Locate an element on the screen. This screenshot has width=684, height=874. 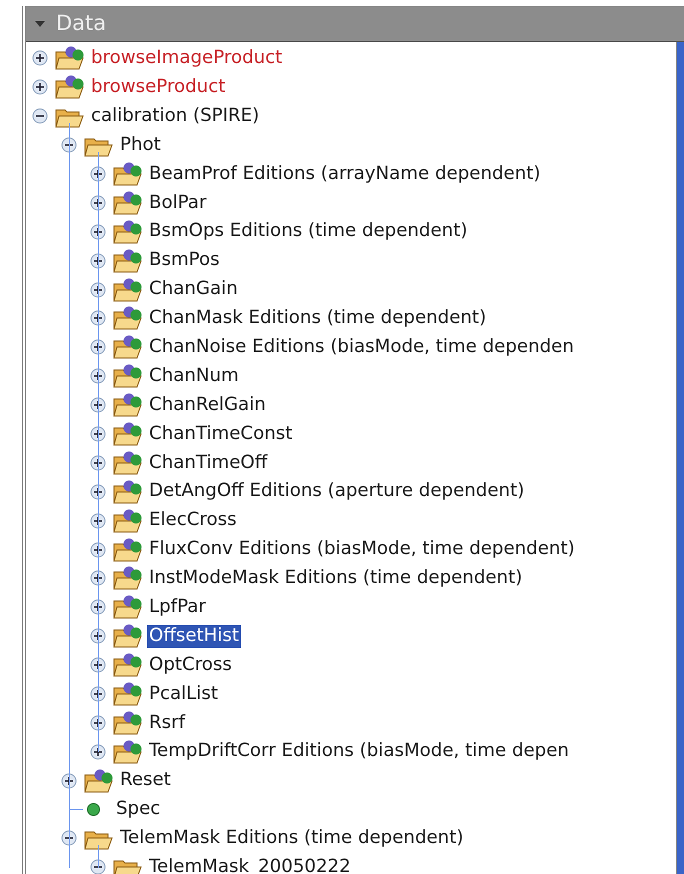
tree-item: BeamProf Editions (arrayName dependent) is located at coordinates (344, 174).